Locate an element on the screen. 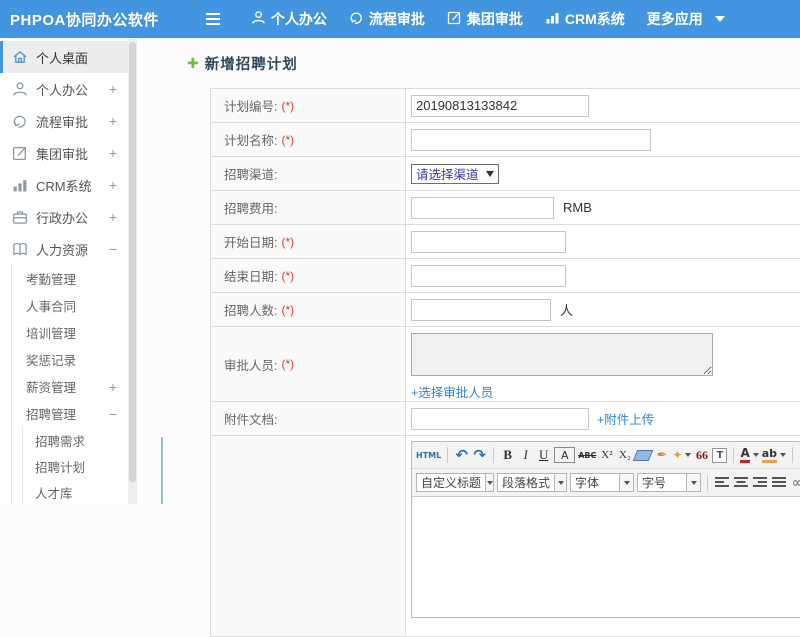 This screenshot has width=800, height=637. bold-button: B is located at coordinates (507, 455).